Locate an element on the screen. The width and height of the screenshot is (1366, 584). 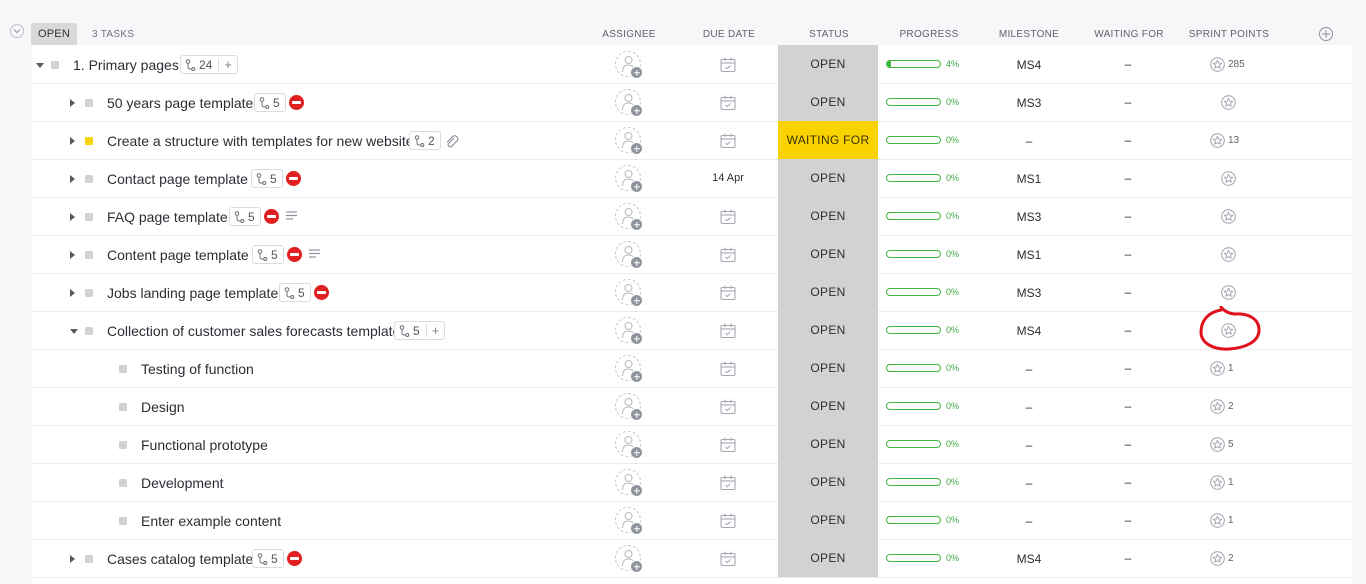
subtask-count-badge: 2 is located at coordinates (425, 140).